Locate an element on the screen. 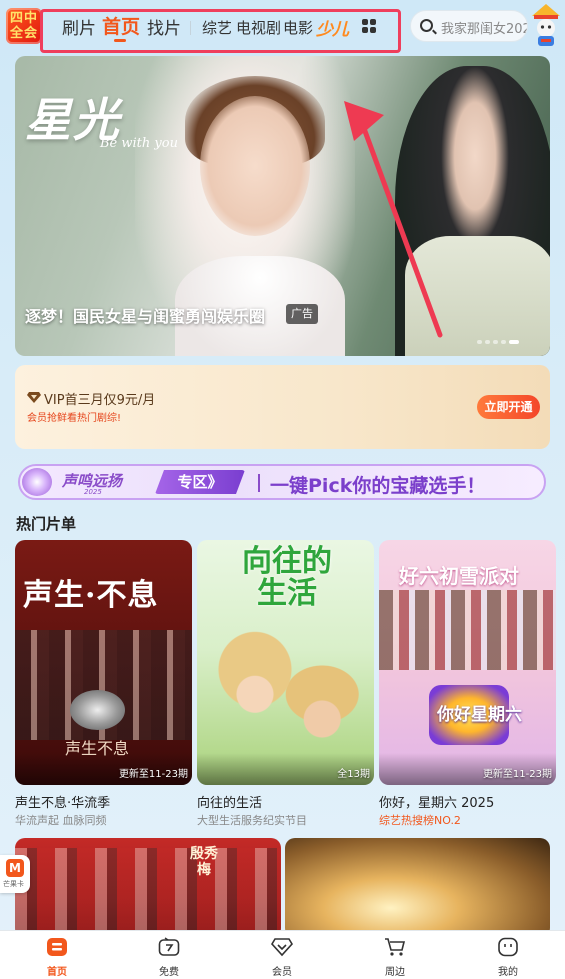 The height and width of the screenshot is (979, 565). card-art-title: 向往的生活 is located at coordinates (287, 577).